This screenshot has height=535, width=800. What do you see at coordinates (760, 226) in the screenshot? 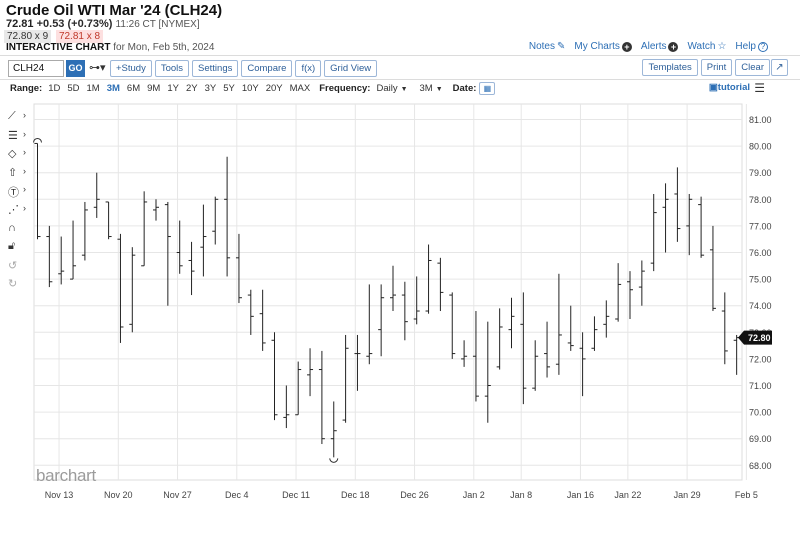
I see `y-tick-label: 77.00` at bounding box center [760, 226].